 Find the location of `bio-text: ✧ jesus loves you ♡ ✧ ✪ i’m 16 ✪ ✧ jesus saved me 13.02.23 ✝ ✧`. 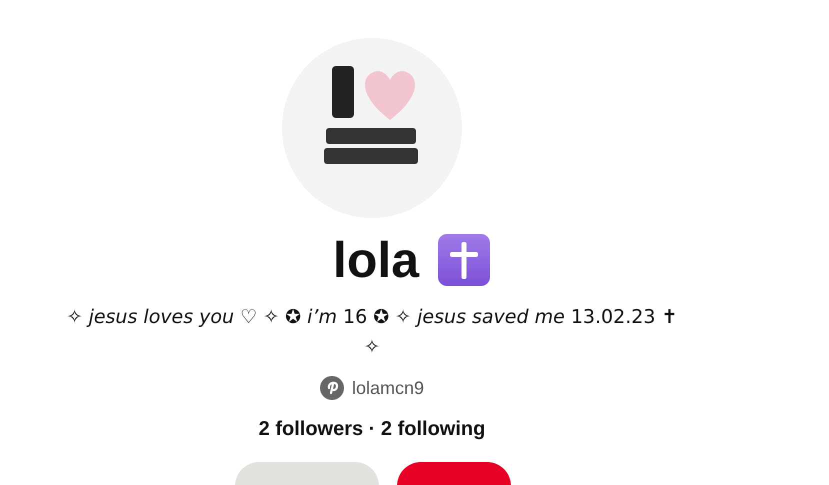

bio-text: ✧ jesus loves you ♡ ✧ ✪ i’m 16 ✪ ✧ jesus saved me 13.02.23 ✝ ✧ is located at coordinates (372, 332).